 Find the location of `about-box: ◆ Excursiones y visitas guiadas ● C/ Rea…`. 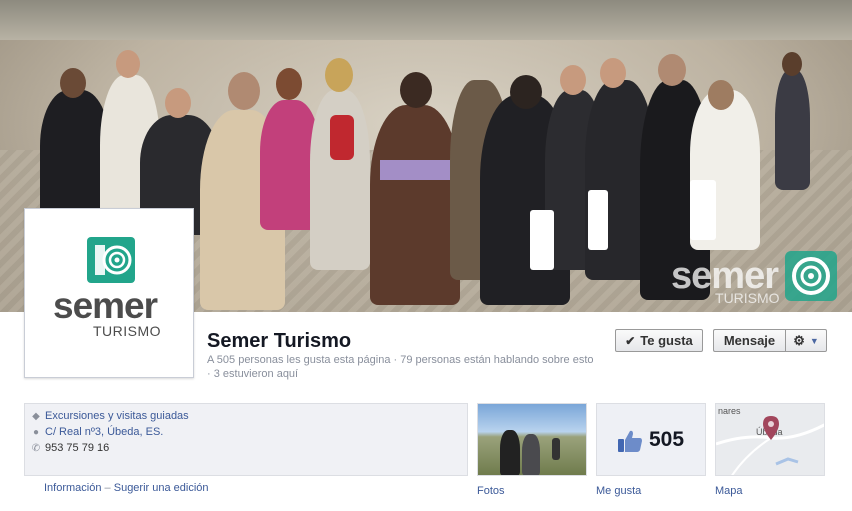

about-box: ◆ Excursiones y visitas guiadas ● C/ Rea… is located at coordinates (246, 439).